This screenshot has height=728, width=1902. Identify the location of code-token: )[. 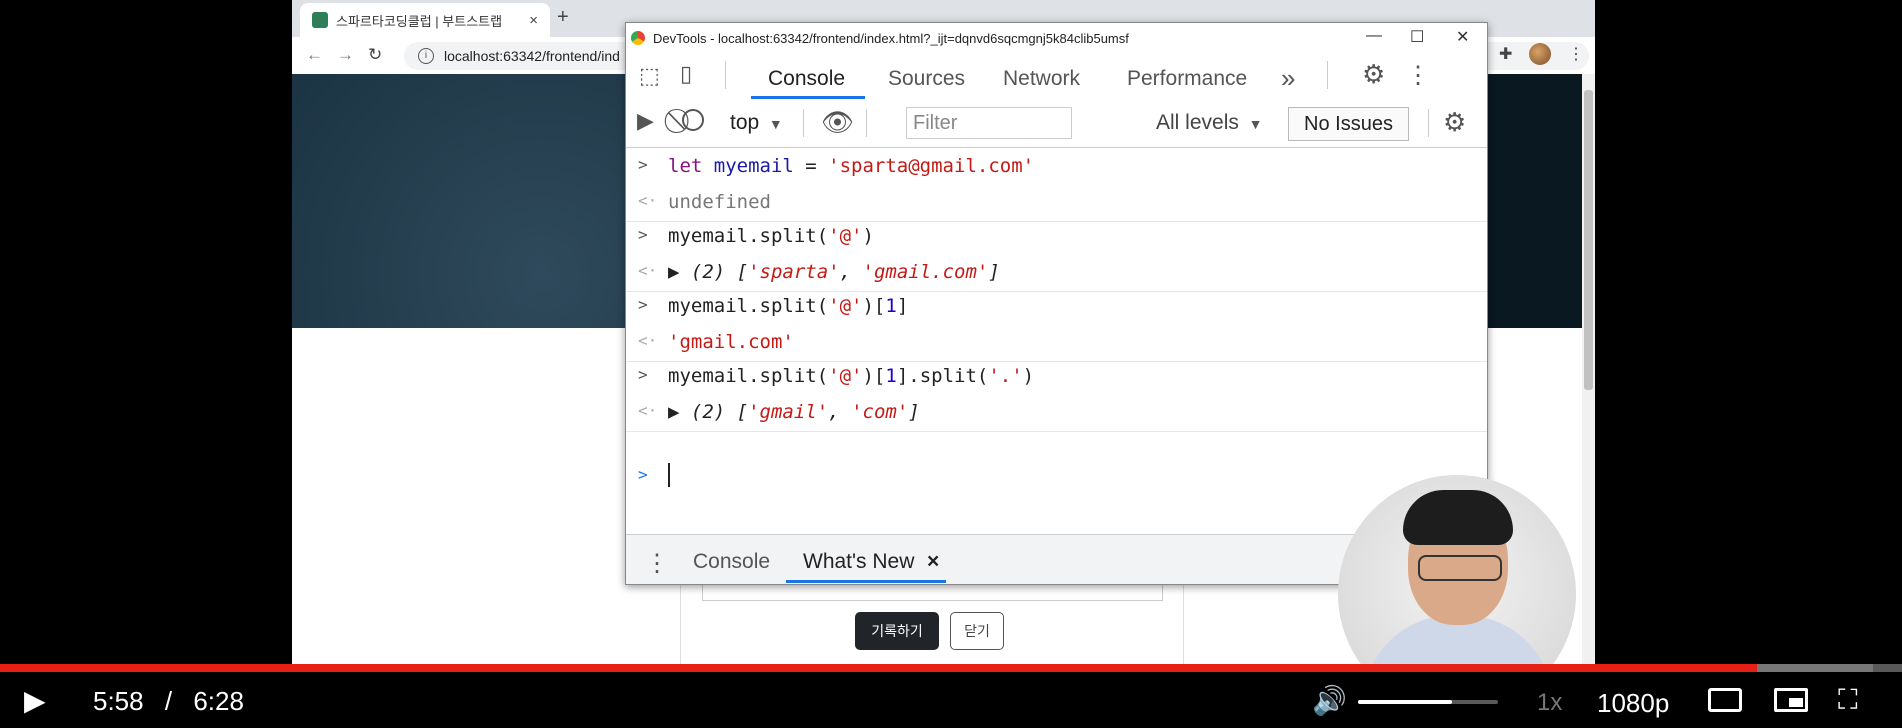
(874, 306).